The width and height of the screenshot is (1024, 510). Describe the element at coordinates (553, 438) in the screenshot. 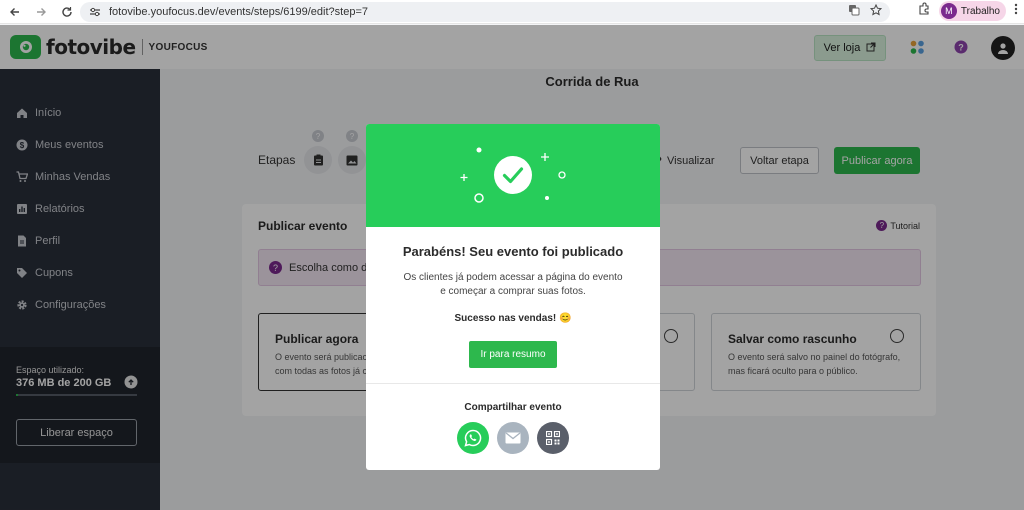

I see `qr-code-share-icon` at that location.